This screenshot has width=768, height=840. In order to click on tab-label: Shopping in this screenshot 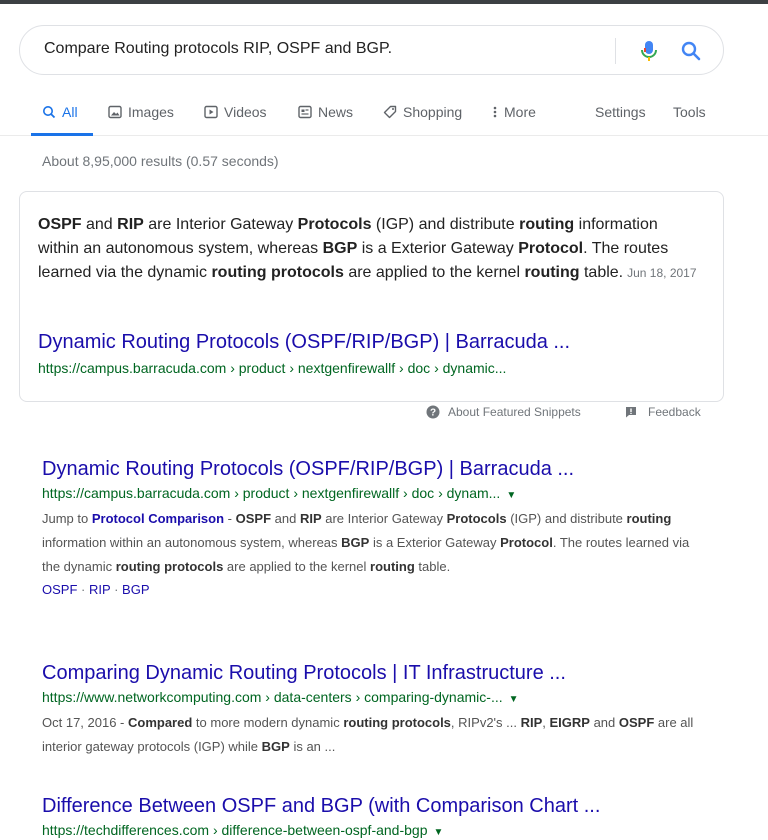, I will do `click(433, 112)`.